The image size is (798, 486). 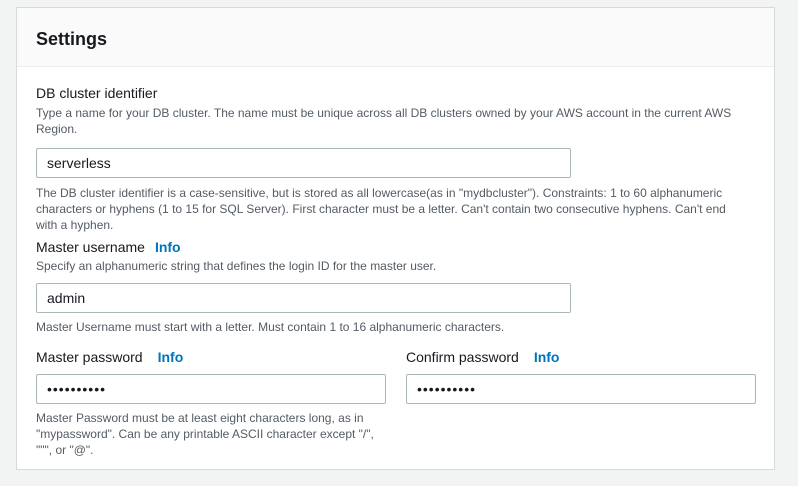 I want to click on master-username-label: Master username, so click(x=90, y=247).